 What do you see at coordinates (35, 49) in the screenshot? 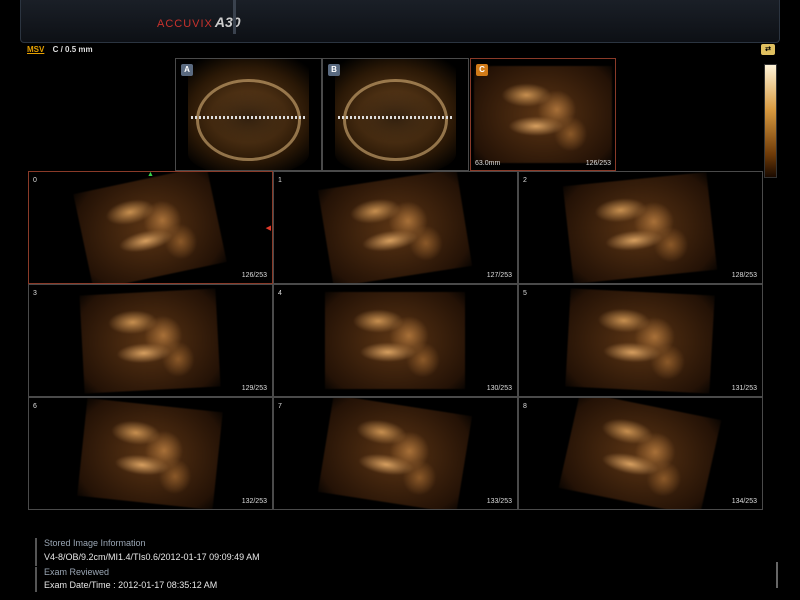
I see `mode-label: MSV` at bounding box center [35, 49].